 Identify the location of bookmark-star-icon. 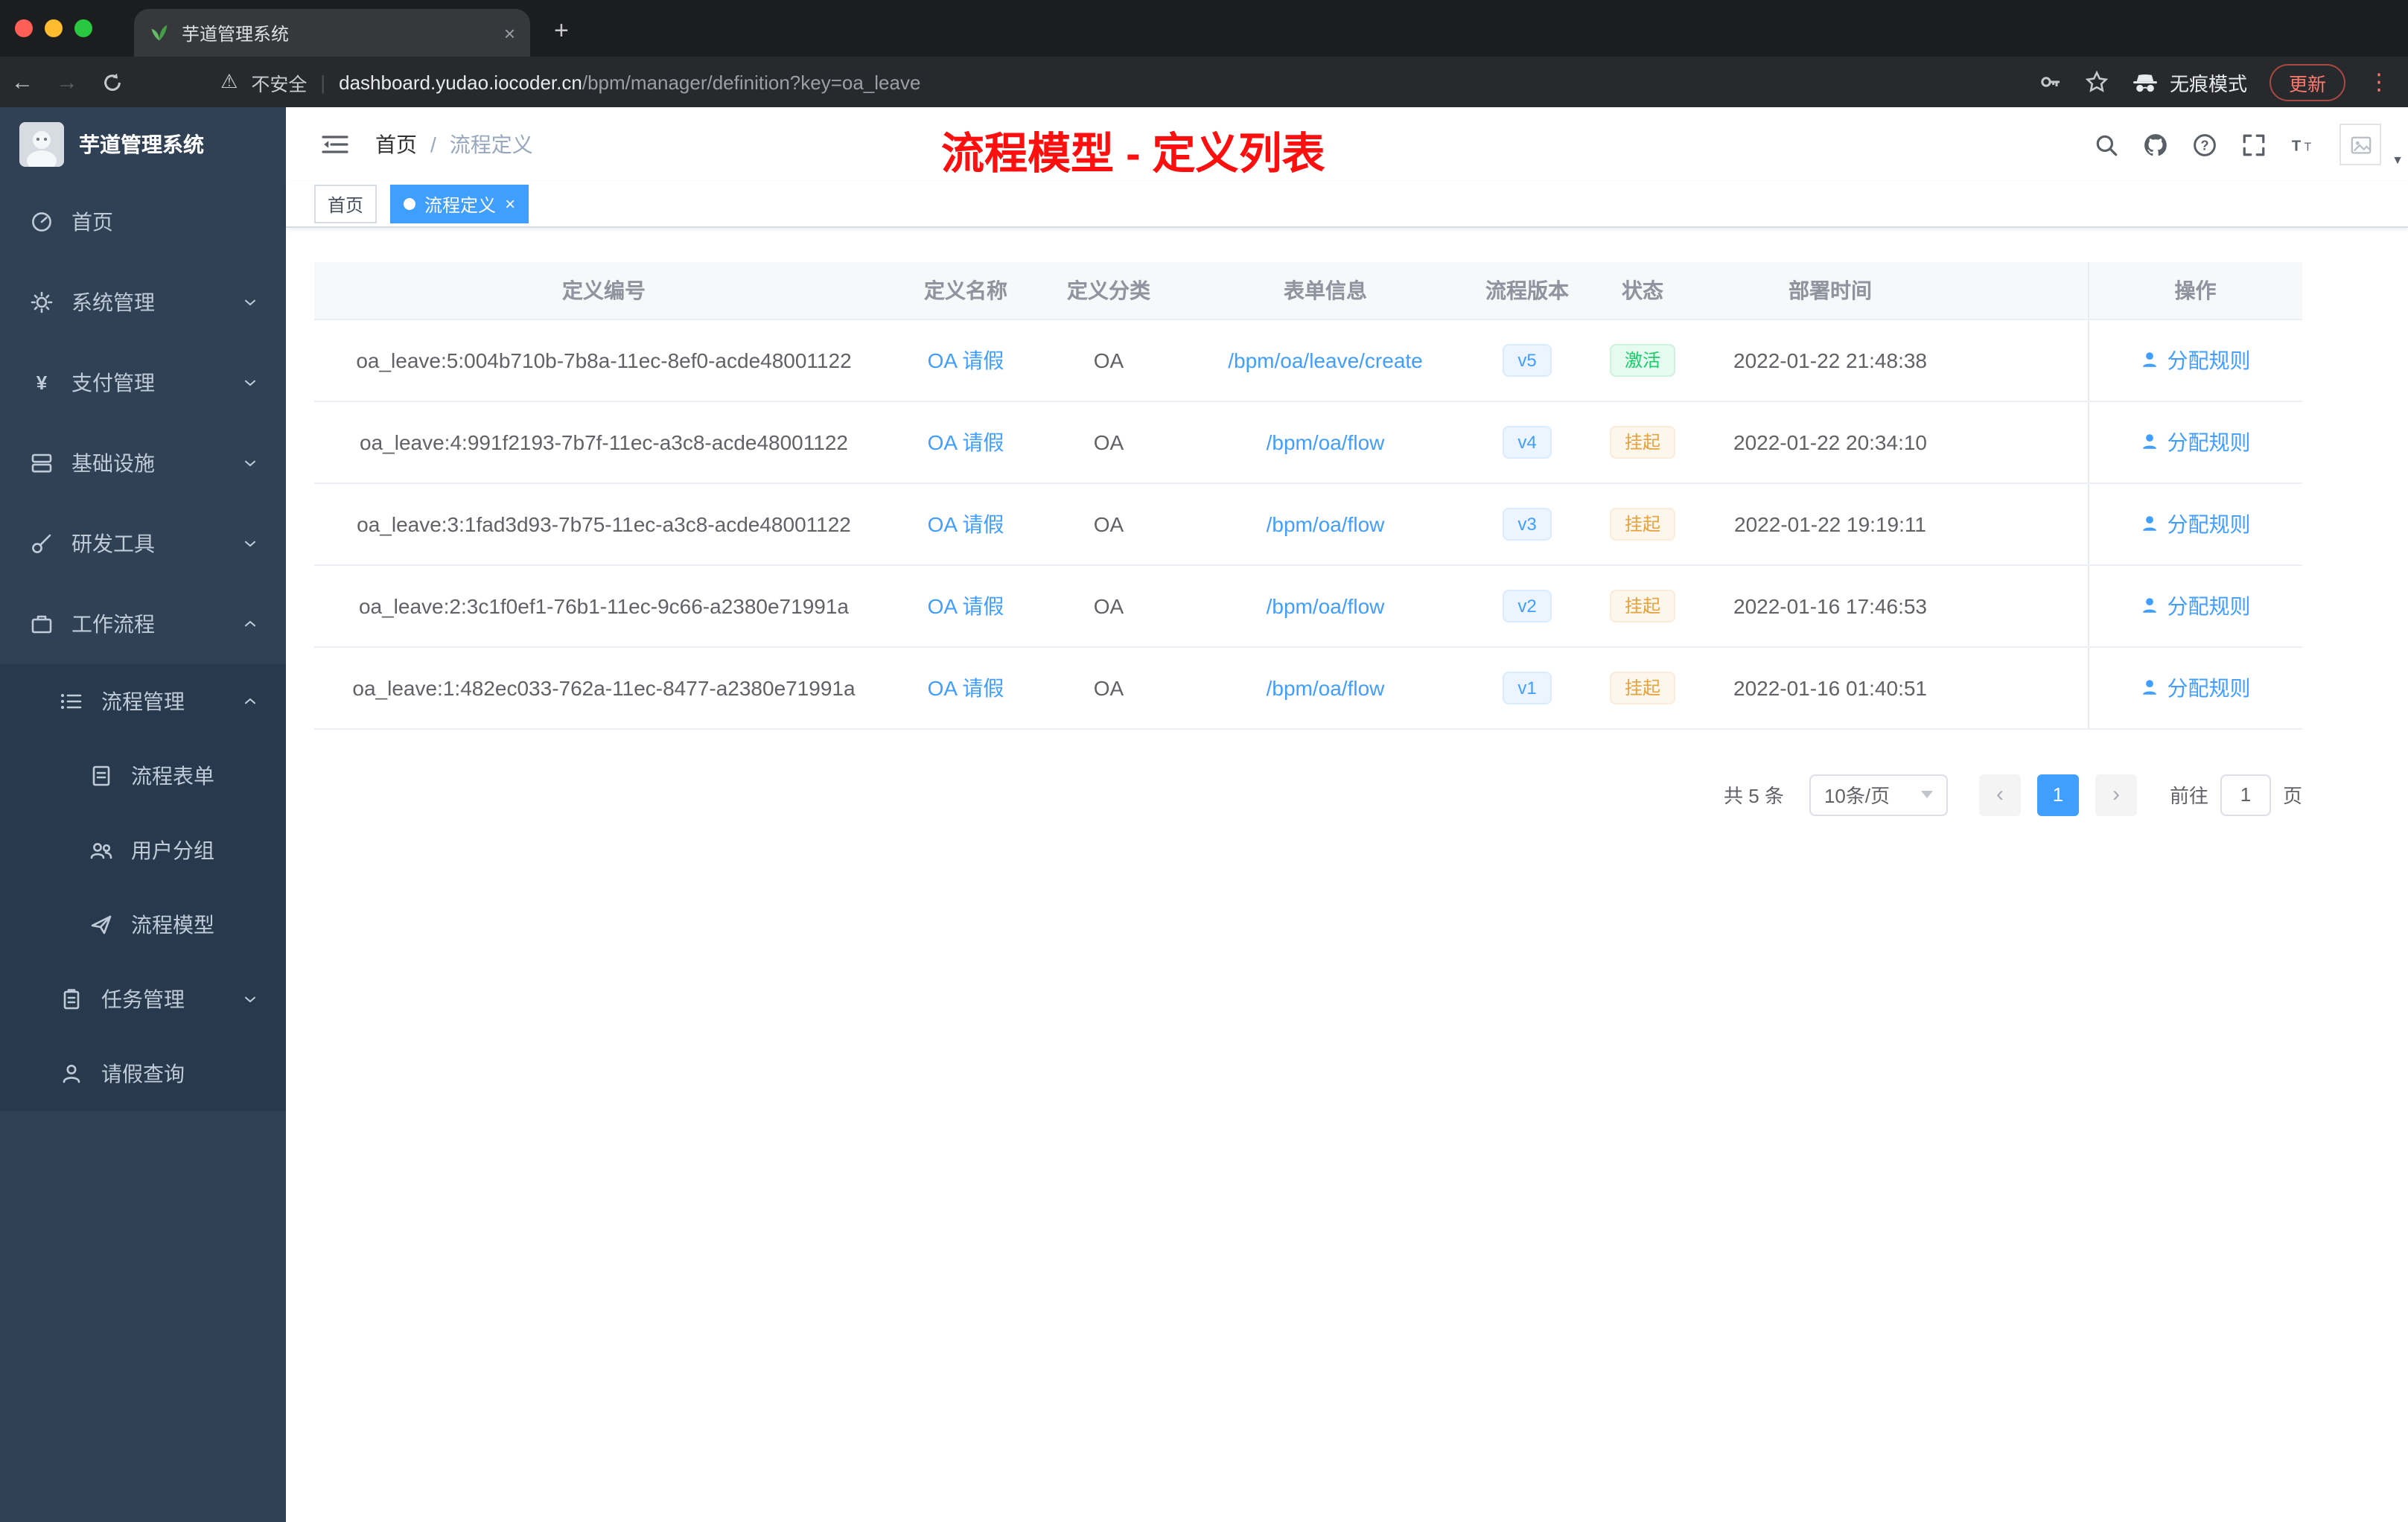
(2097, 82).